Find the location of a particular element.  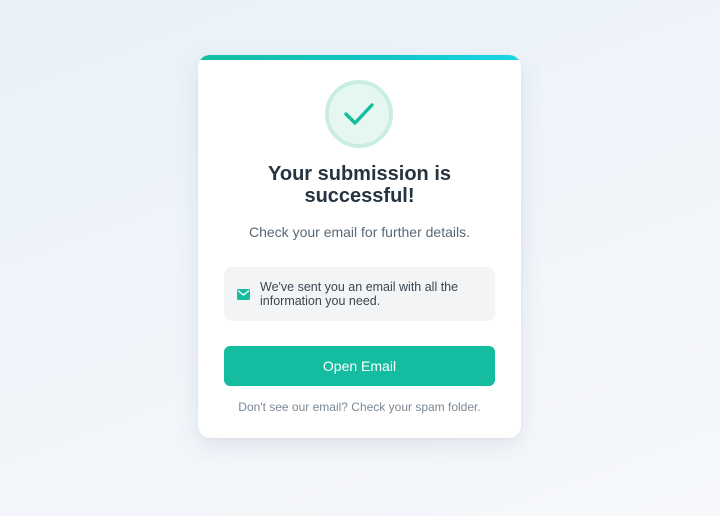

success-title: Your submission is successful! is located at coordinates (359, 185).